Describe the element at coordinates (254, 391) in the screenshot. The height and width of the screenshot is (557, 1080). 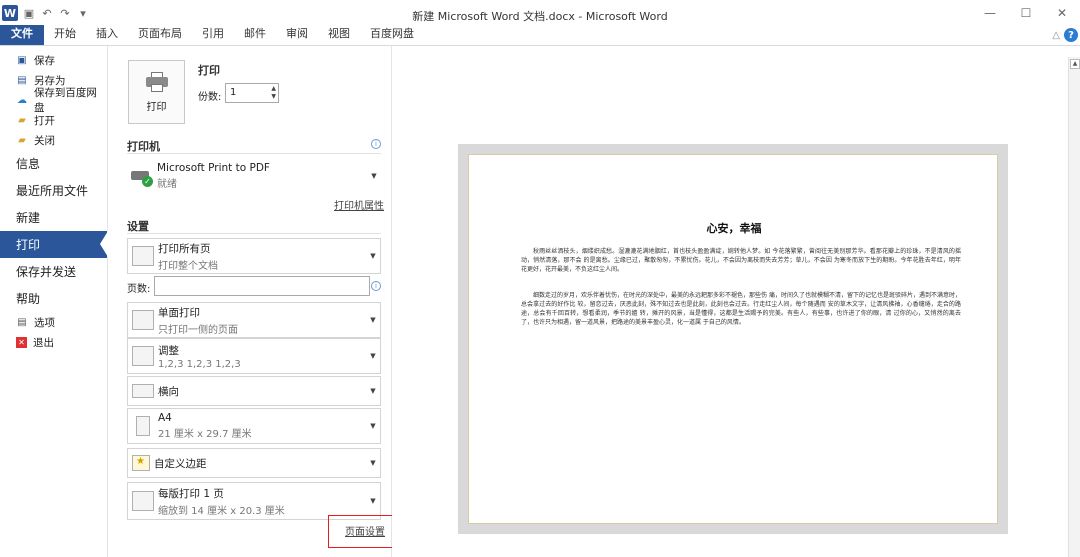
I see `orientation-dropdown: 横向 ▼` at that location.